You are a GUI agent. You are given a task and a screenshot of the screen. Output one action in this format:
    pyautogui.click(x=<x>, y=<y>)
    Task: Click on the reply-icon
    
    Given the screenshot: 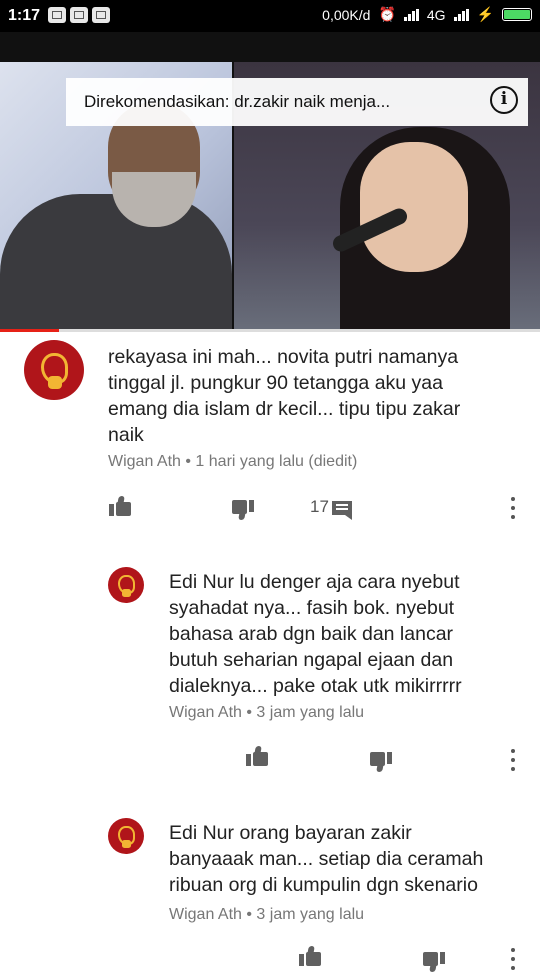 What is the action you would take?
    pyautogui.click(x=341, y=510)
    